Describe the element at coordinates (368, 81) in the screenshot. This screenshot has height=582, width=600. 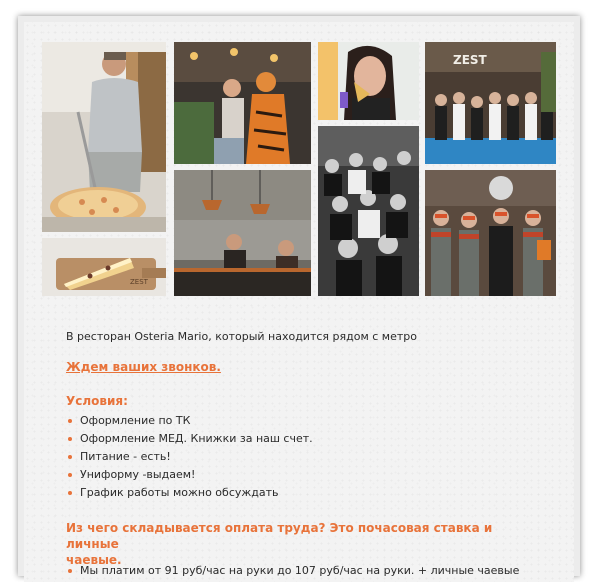
I see `woman-eating-pizza-photo` at that location.